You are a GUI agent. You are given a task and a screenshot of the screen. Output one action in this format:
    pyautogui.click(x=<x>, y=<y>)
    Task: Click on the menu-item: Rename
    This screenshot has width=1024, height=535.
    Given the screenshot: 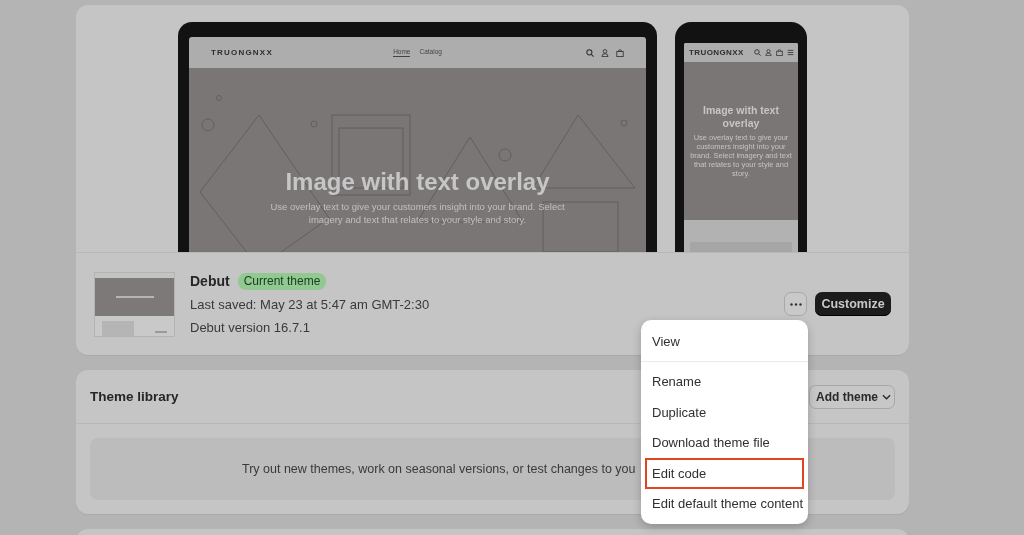 What is the action you would take?
    pyautogui.click(x=724, y=381)
    